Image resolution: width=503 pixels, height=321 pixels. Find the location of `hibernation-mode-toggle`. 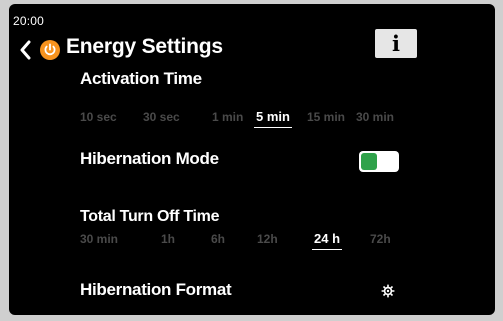

hibernation-mode-toggle is located at coordinates (379, 161).